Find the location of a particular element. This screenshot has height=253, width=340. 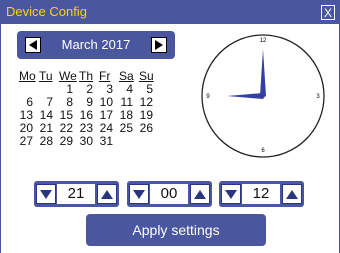

minute-value: 00 is located at coordinates (169, 194).